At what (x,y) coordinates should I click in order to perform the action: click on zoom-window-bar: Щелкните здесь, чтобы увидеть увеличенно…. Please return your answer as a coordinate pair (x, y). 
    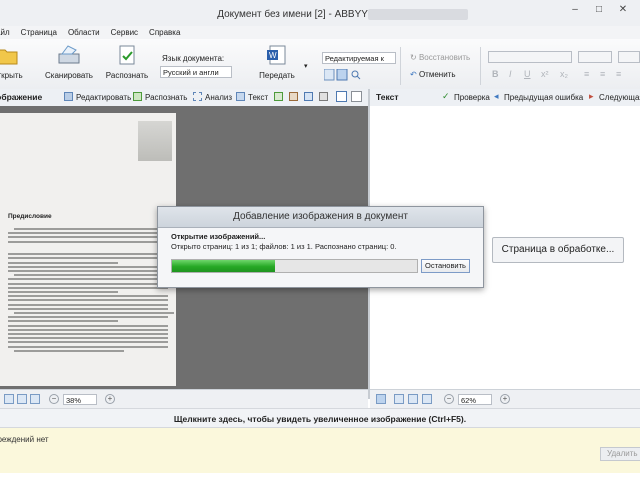
    Looking at the image, I should click on (320, 418).